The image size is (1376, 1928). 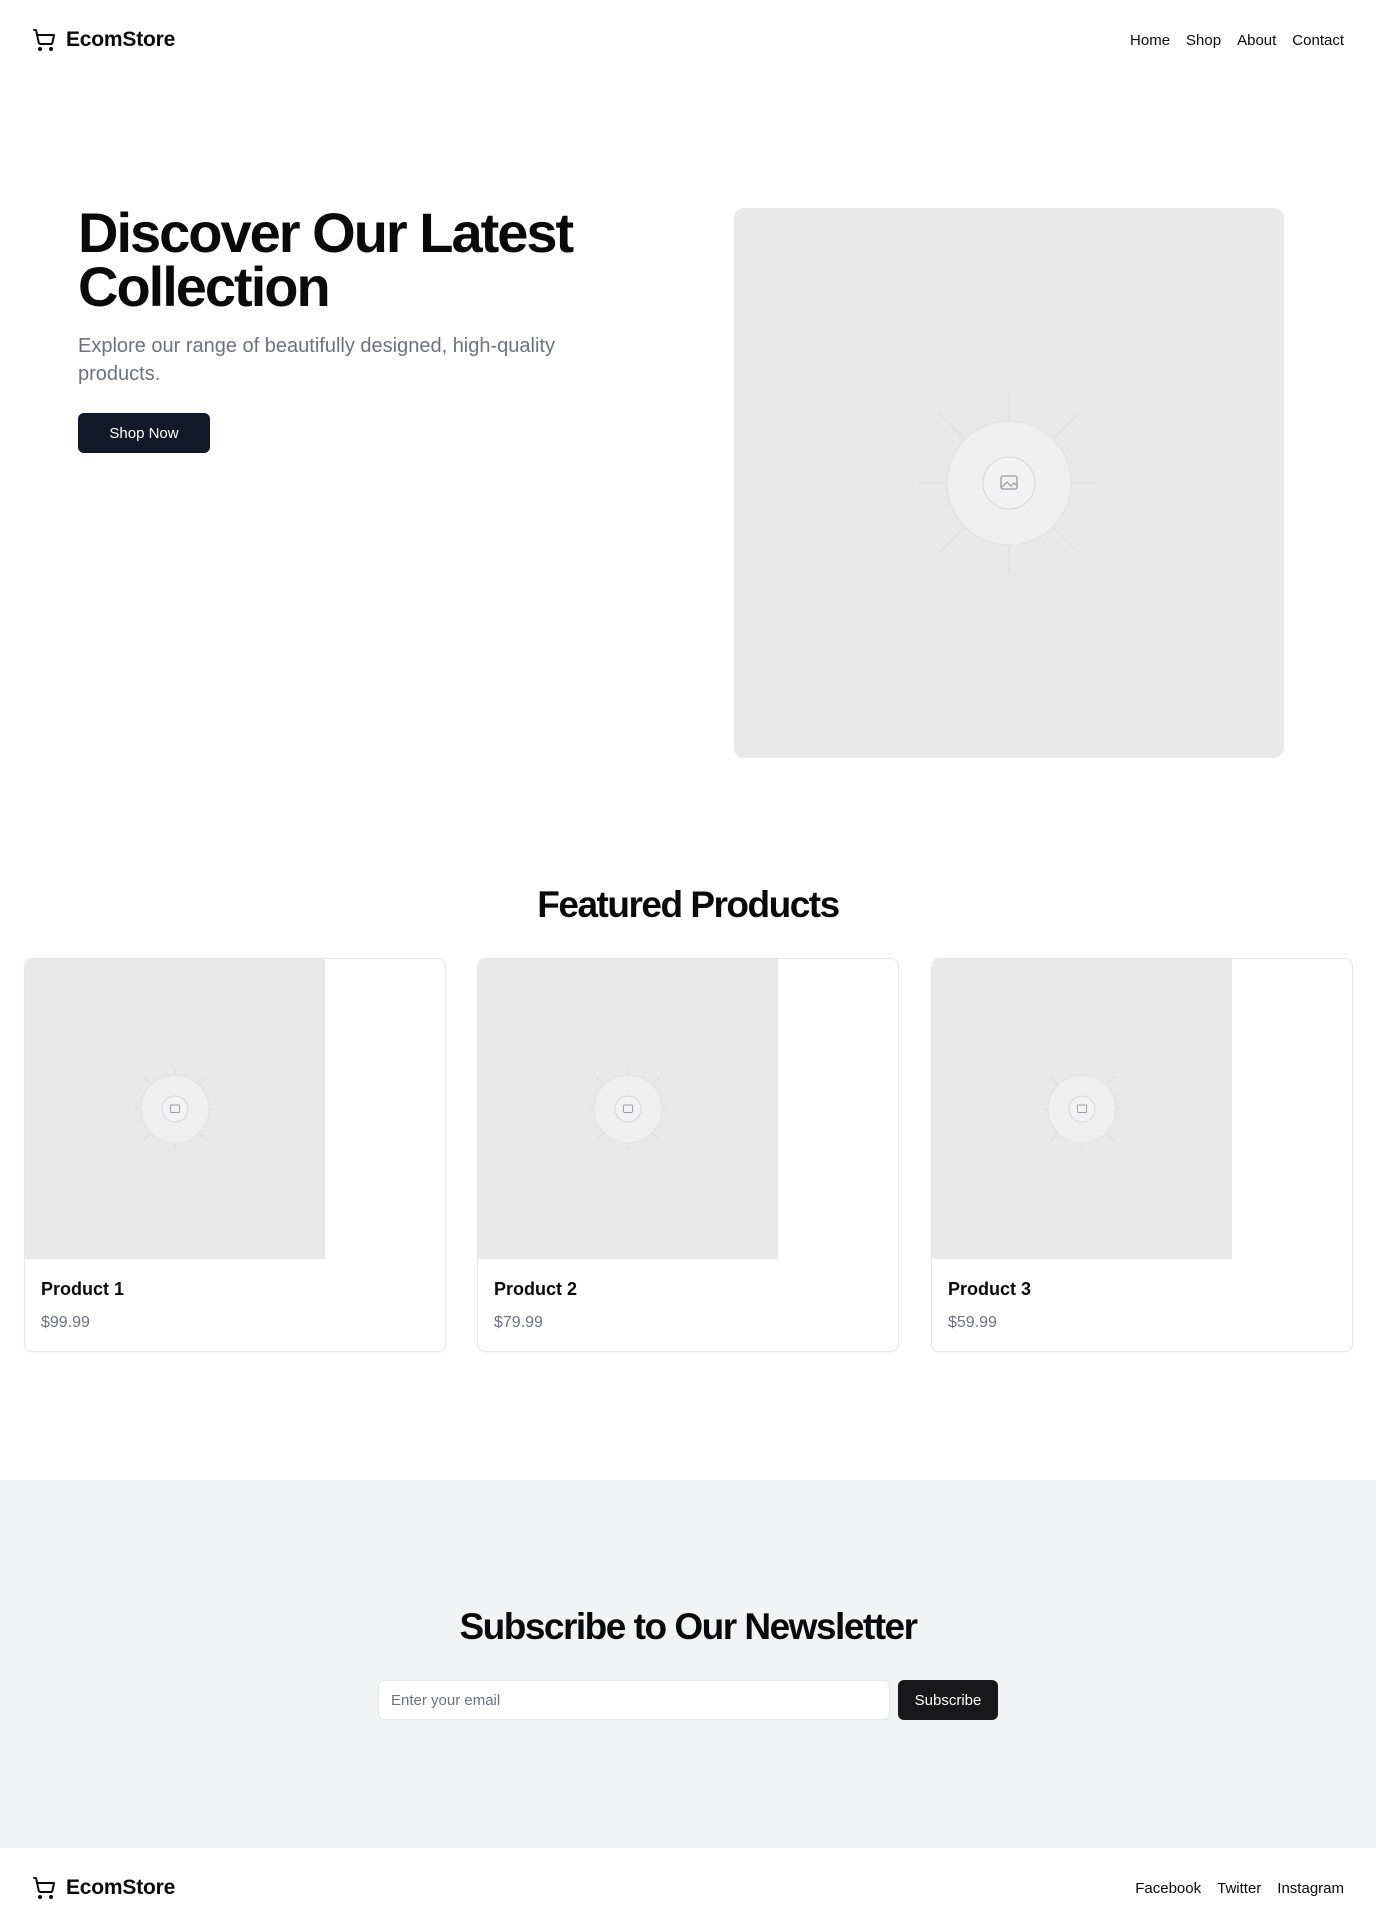 What do you see at coordinates (1318, 40) in the screenshot?
I see `nav-contact-link: Contact` at bounding box center [1318, 40].